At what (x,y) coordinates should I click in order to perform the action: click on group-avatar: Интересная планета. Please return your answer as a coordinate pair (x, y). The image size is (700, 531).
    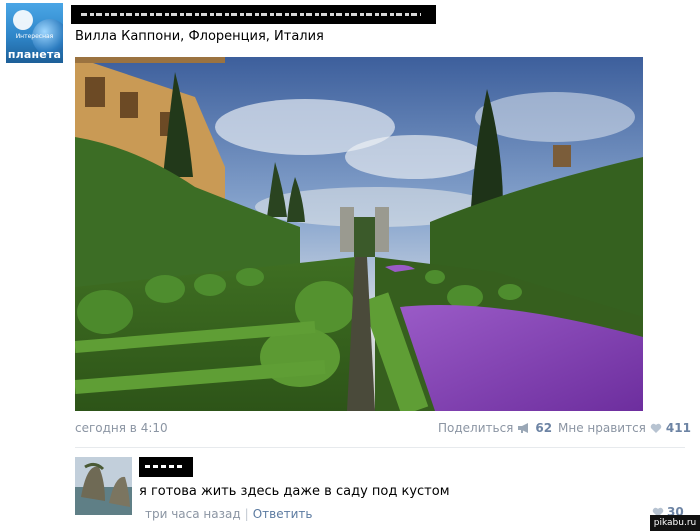
    Looking at the image, I should click on (34, 33).